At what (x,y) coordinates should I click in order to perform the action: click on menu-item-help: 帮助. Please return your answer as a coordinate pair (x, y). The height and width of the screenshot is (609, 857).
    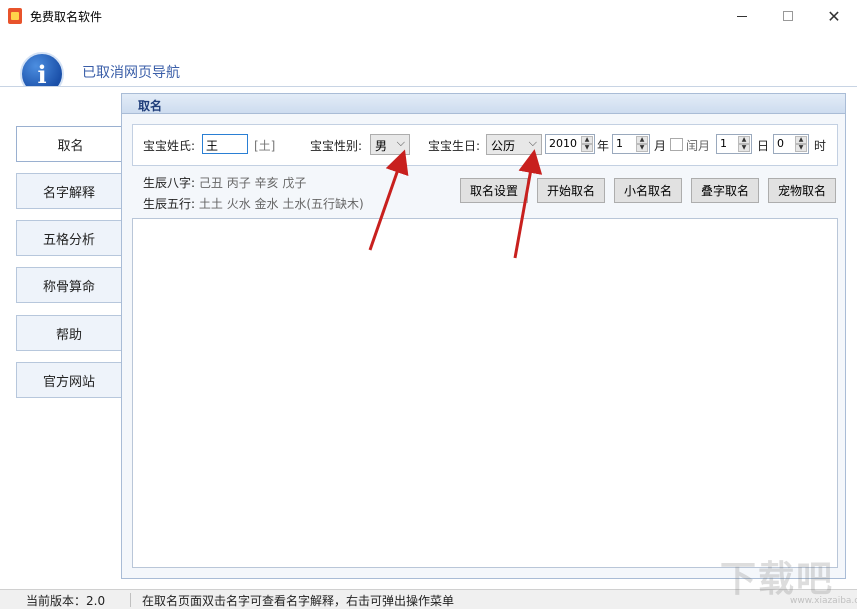
    Looking at the image, I should click on (69, 333).